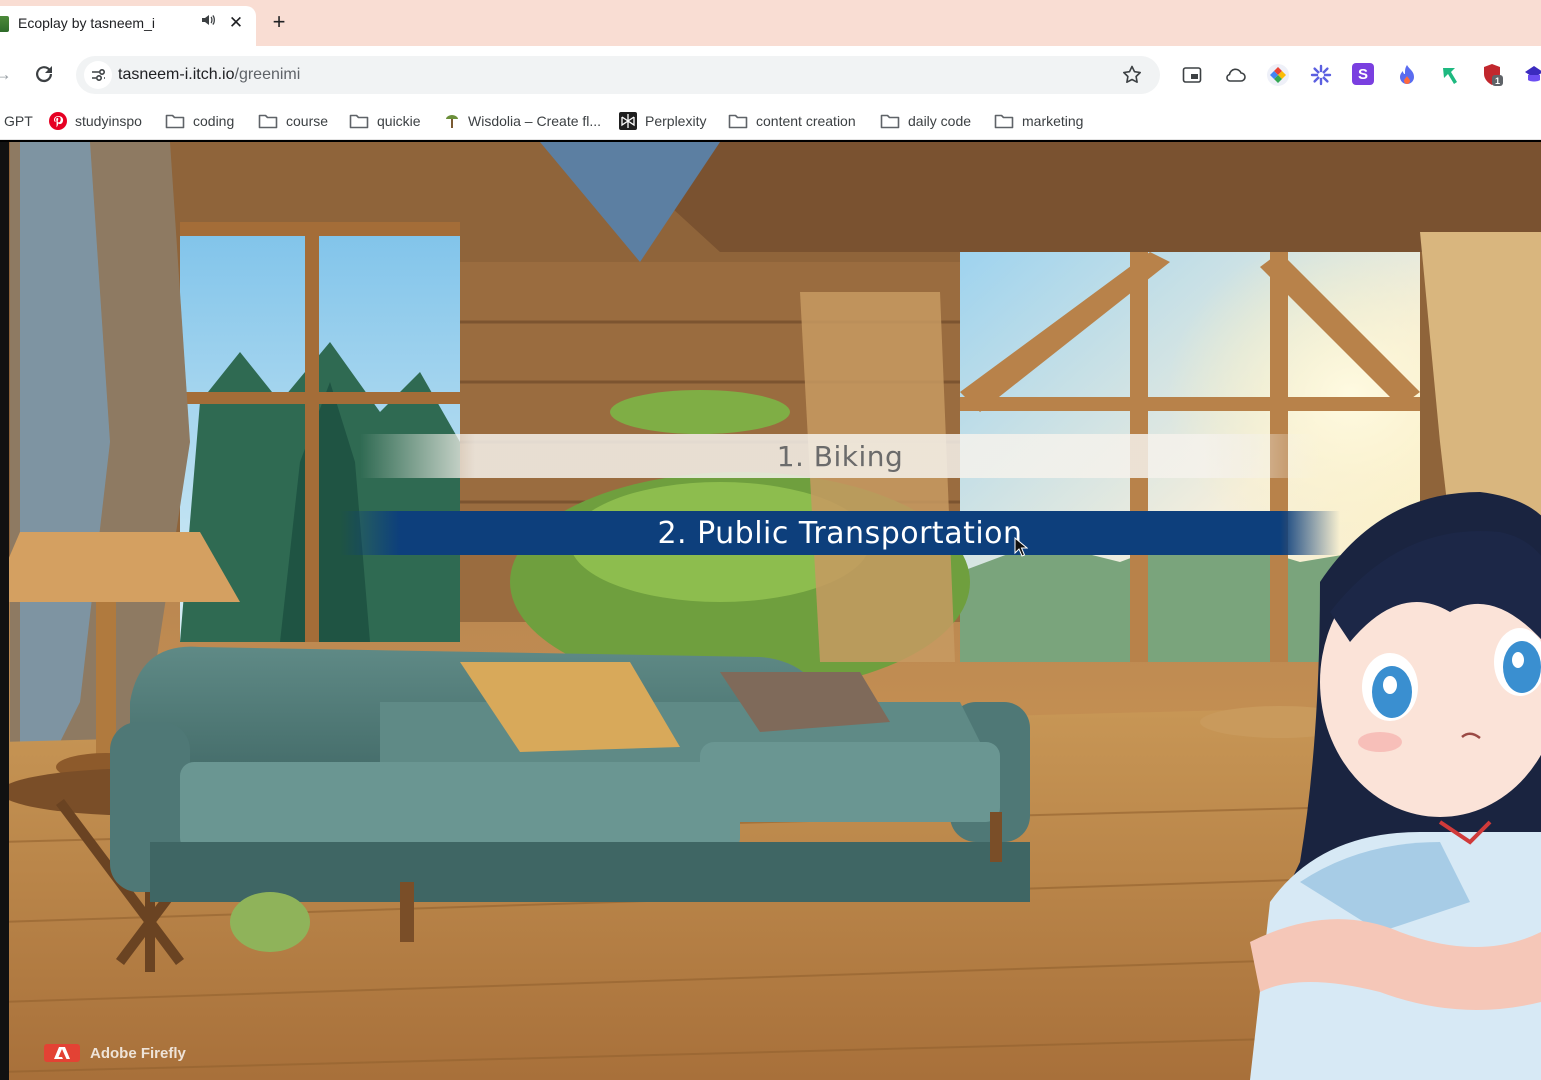  Describe the element at coordinates (1531, 75) in the screenshot. I see `hat-extension-icon` at that location.